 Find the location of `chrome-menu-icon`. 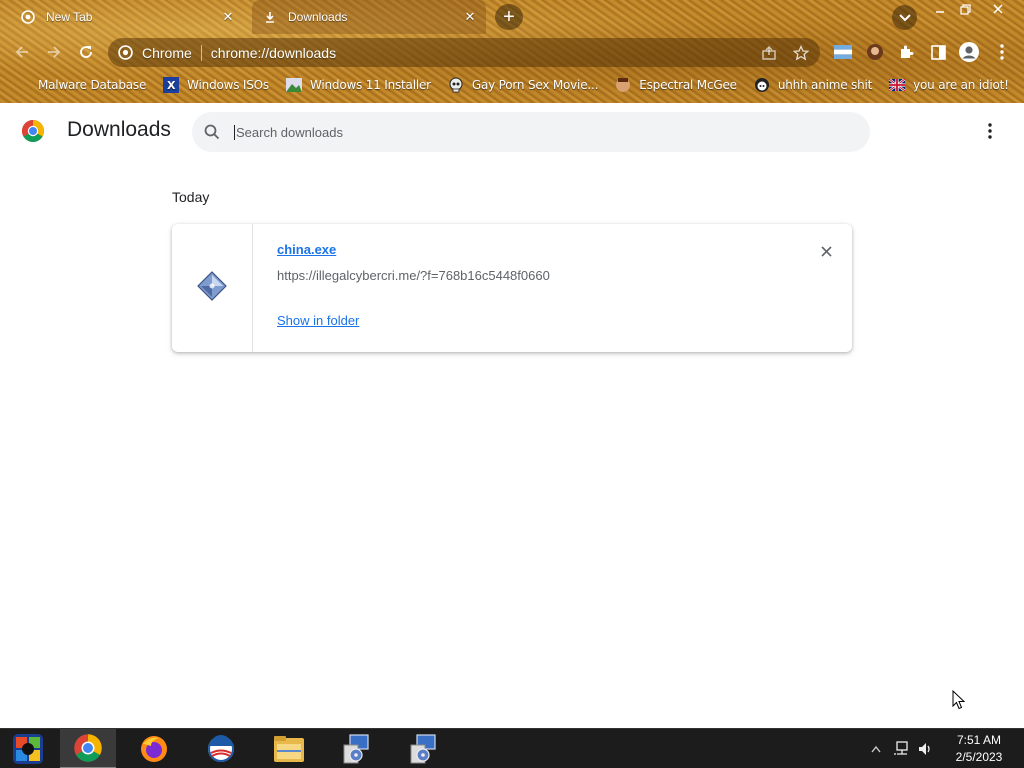

chrome-menu-icon is located at coordinates (1002, 52).